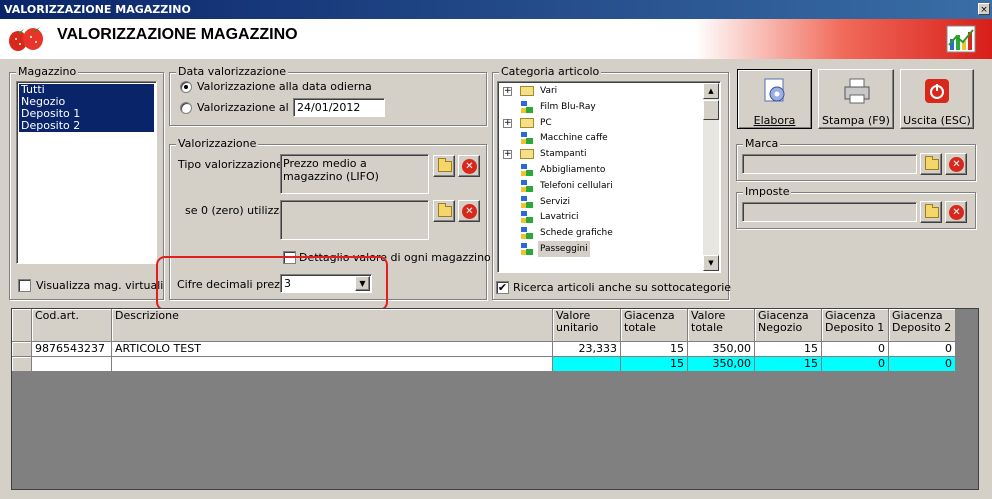  What do you see at coordinates (956, 164) in the screenshot?
I see `marca-clear-button: ✕` at bounding box center [956, 164].